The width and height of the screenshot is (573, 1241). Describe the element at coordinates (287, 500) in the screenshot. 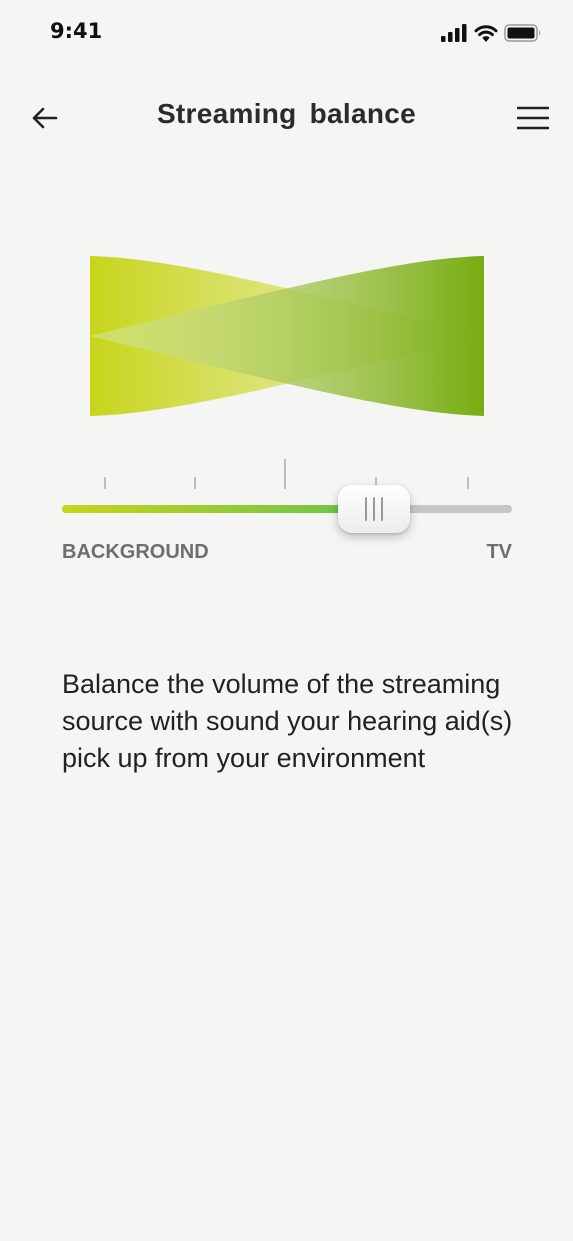

I see `balance-slider` at that location.